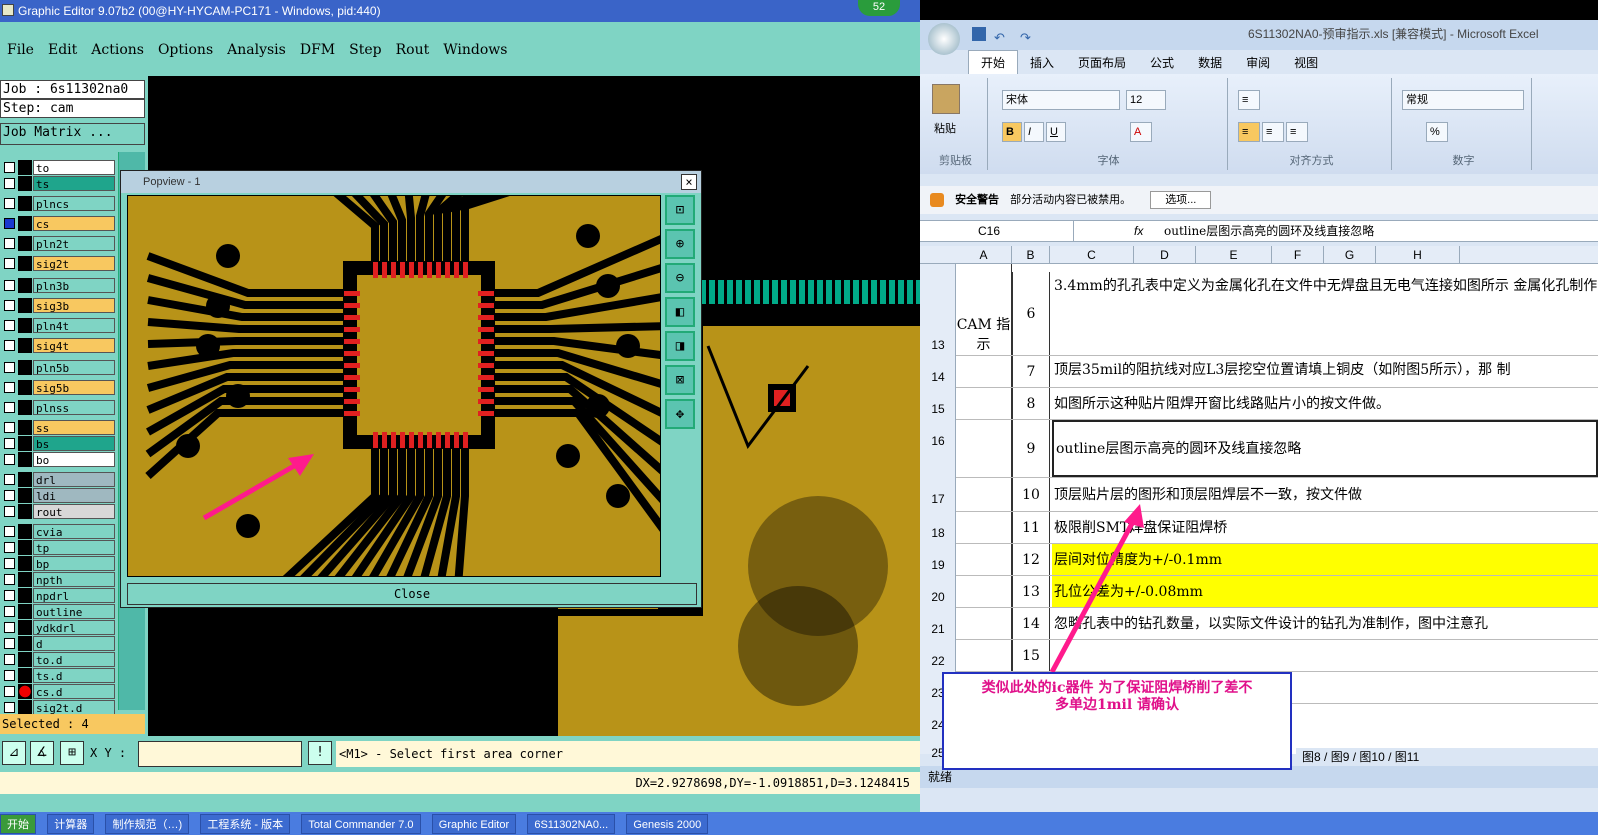 This screenshot has height=835, width=1598. Describe the element at coordinates (74, 203) in the screenshot. I see `layer-name: plncs` at that location.